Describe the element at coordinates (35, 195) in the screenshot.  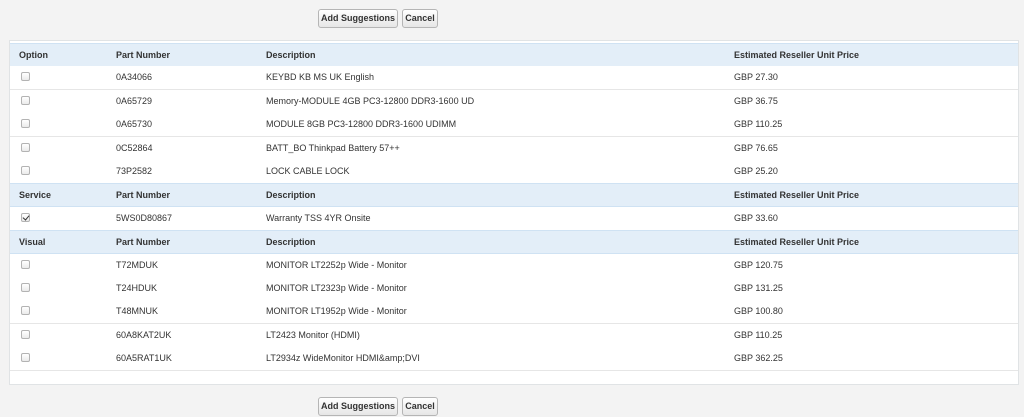
I see `column-header-category: Service` at that location.